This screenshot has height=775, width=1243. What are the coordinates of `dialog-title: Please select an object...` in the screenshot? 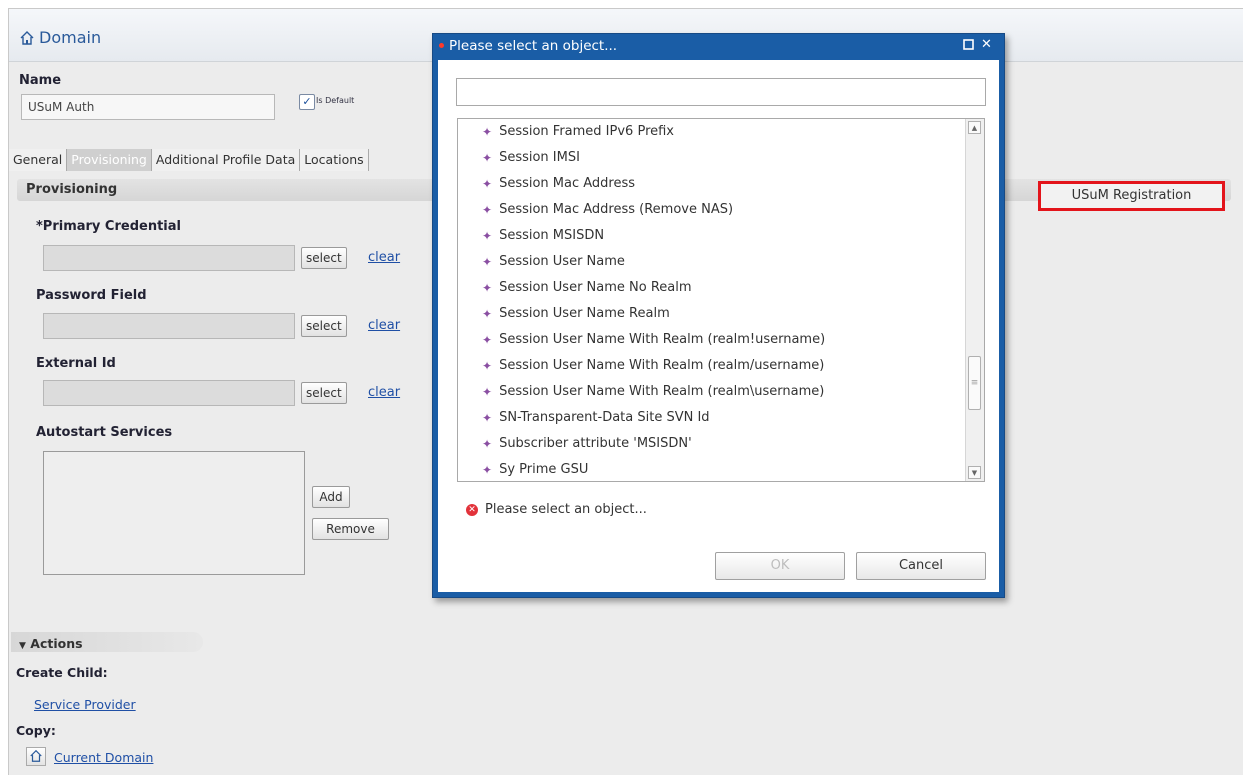 It's located at (533, 46).